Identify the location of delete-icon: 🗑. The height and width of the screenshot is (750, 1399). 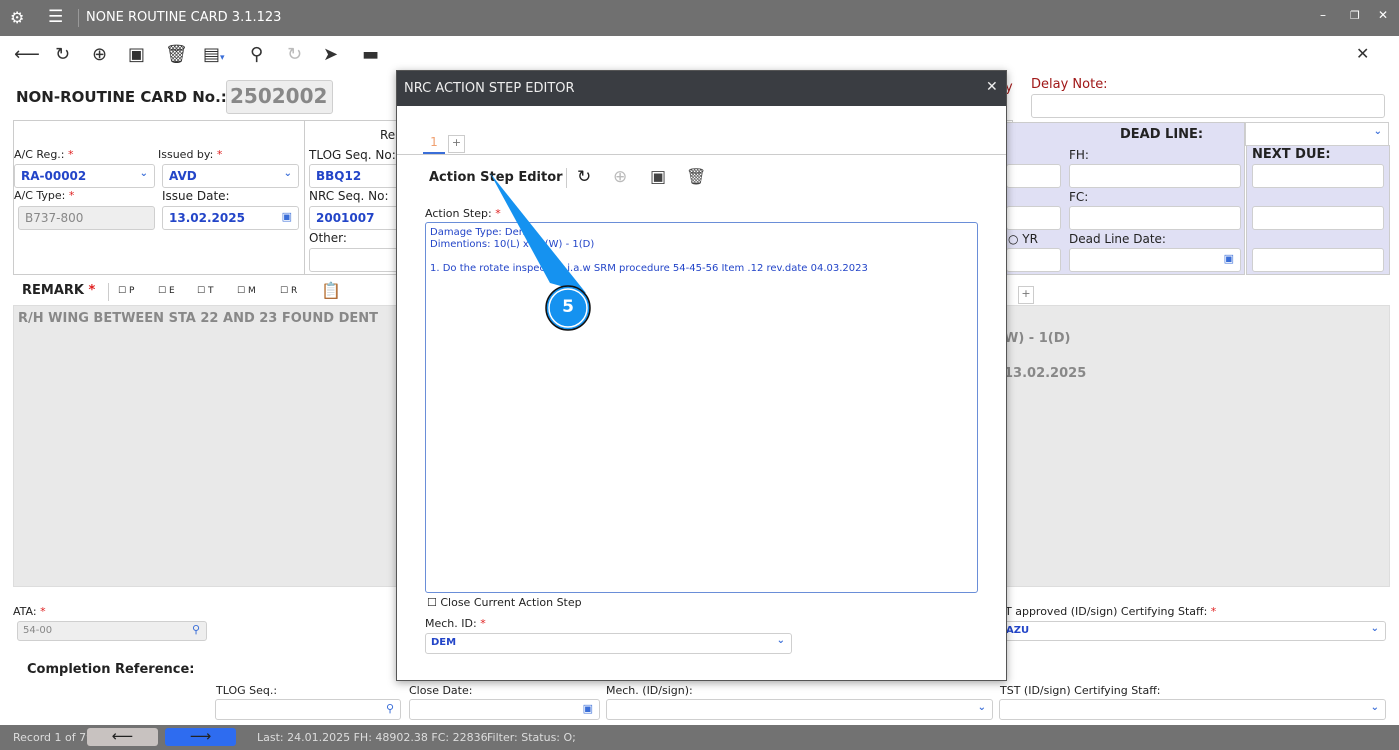
(176, 54).